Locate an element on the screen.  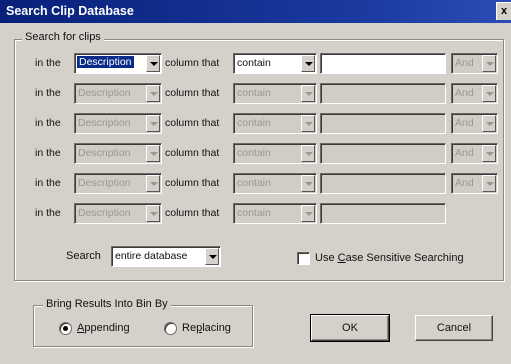
bin-group-legend: Bring Results Into Bin By is located at coordinates (107, 304).